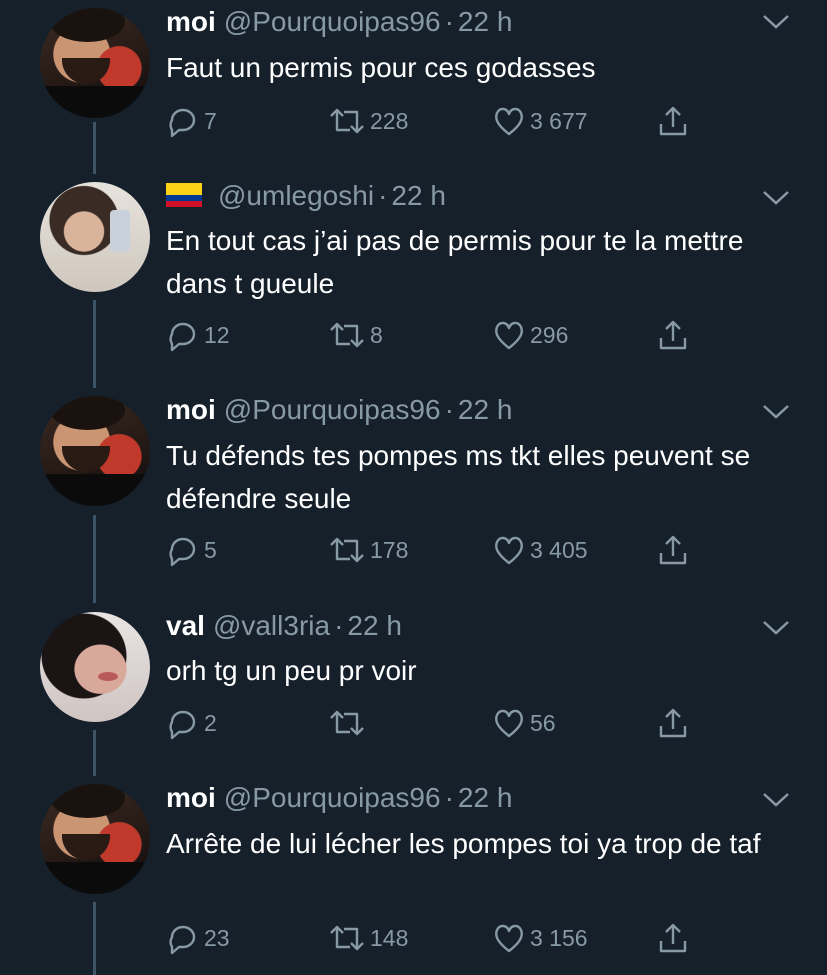  What do you see at coordinates (549, 334) in the screenshot?
I see `like-count: 296` at bounding box center [549, 334].